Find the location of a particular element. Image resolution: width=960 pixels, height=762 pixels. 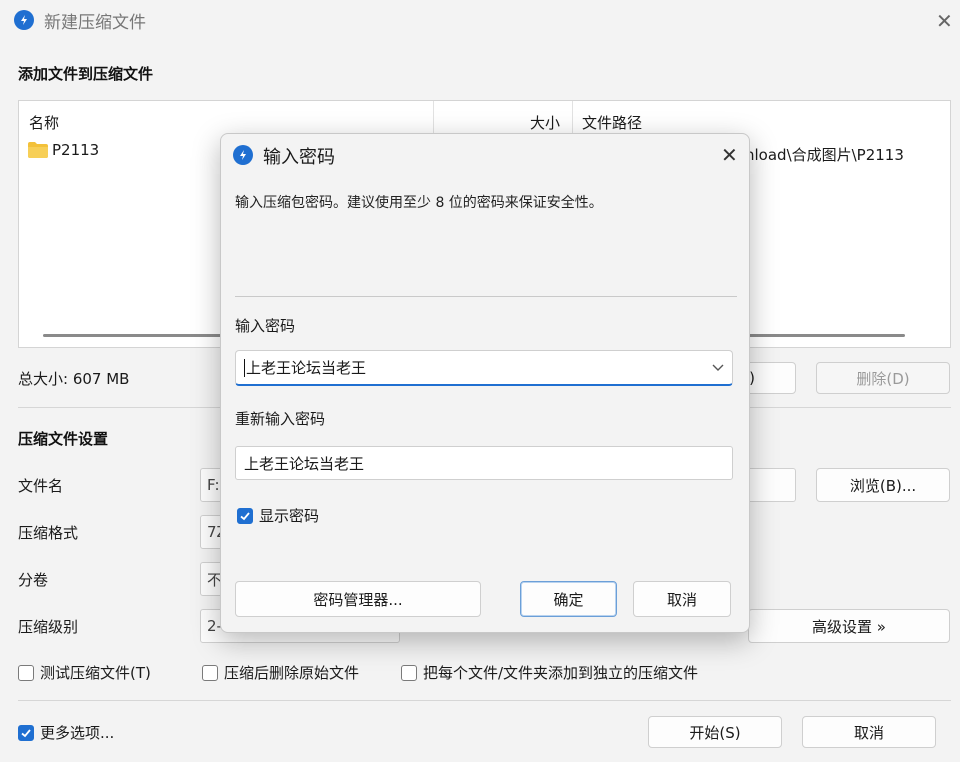

column-header-name: 名称 is located at coordinates (44, 122).